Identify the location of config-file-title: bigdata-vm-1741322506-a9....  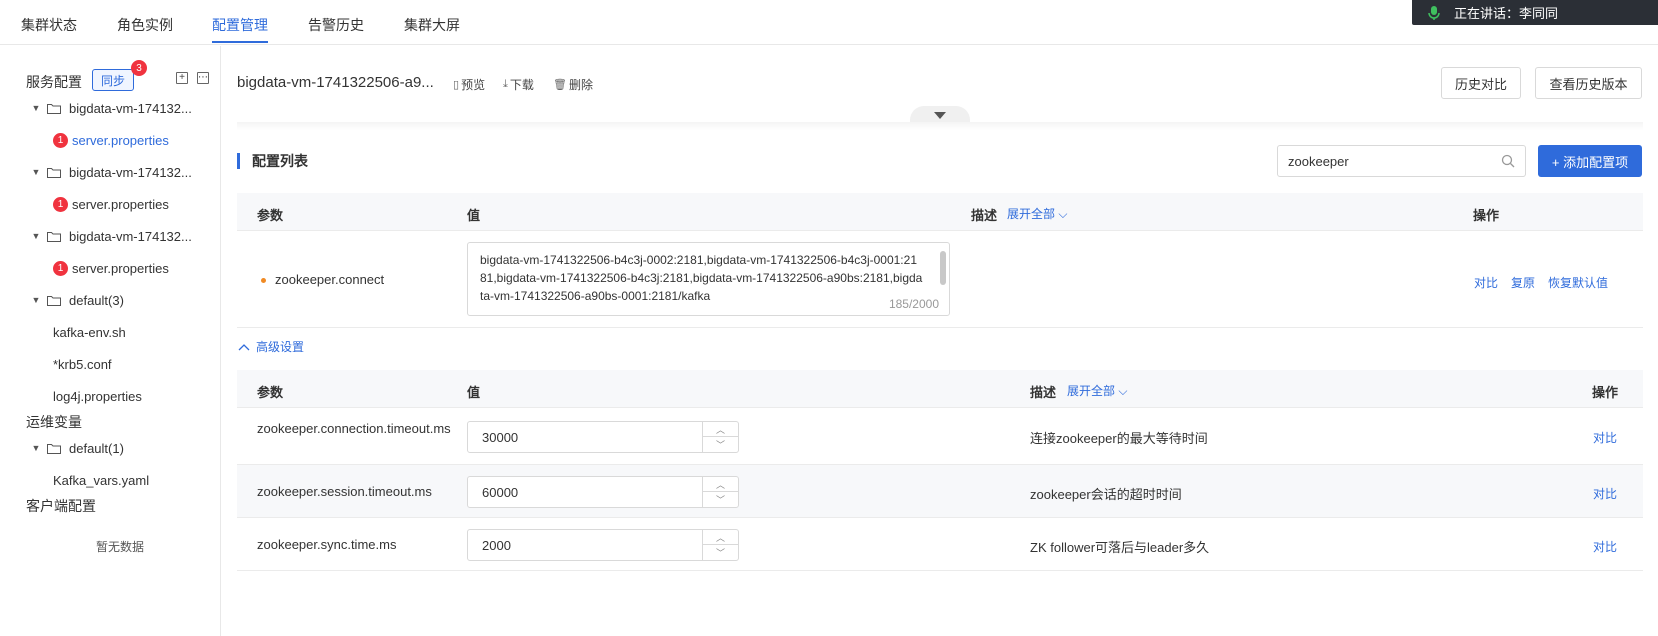
(335, 82).